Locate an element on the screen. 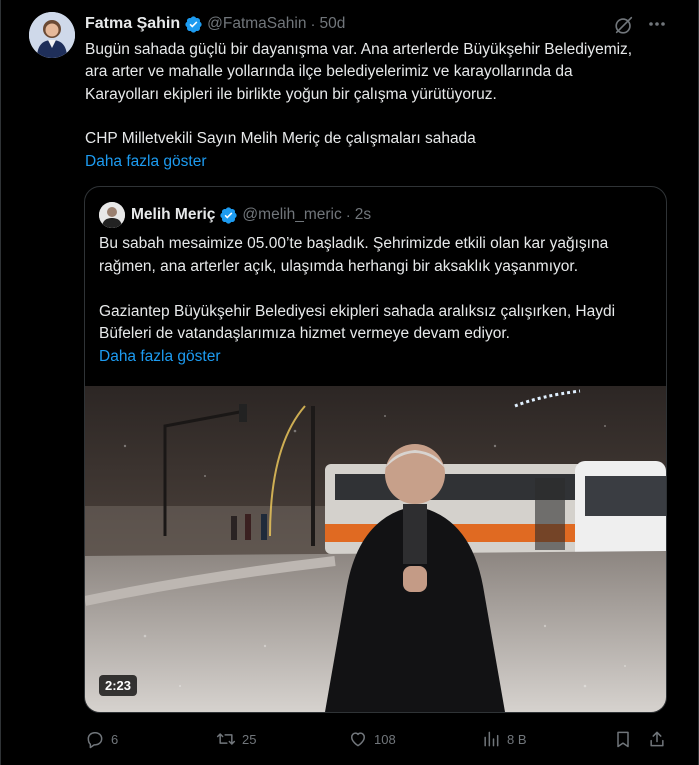 The height and width of the screenshot is (765, 699). views-count: 8 B is located at coordinates (517, 739).